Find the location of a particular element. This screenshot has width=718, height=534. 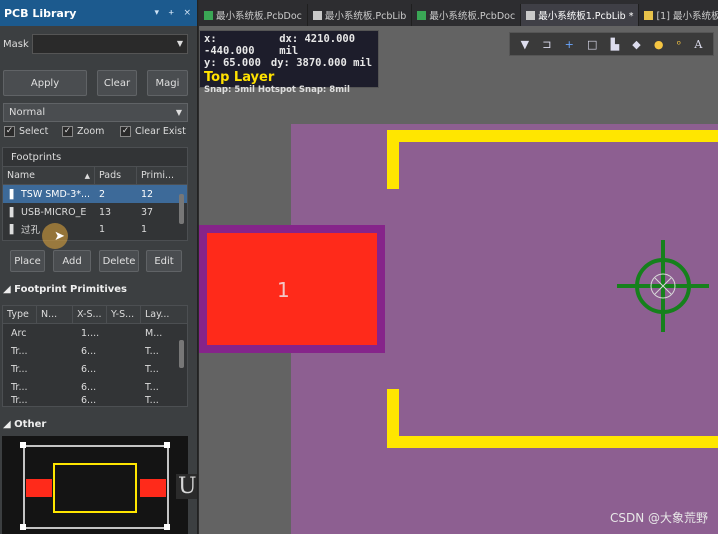

tab-pcbdoc-2: 最小系统板.PcbDoc is located at coordinates (467, 15).